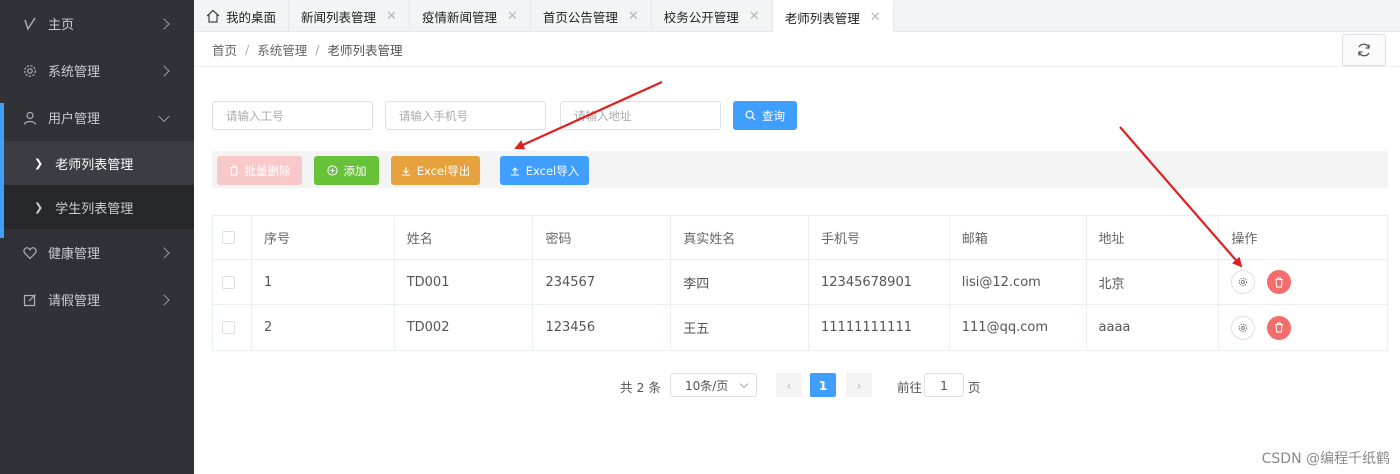  What do you see at coordinates (1181, 197) in the screenshot?
I see `annotation-arrow-edit` at bounding box center [1181, 197].